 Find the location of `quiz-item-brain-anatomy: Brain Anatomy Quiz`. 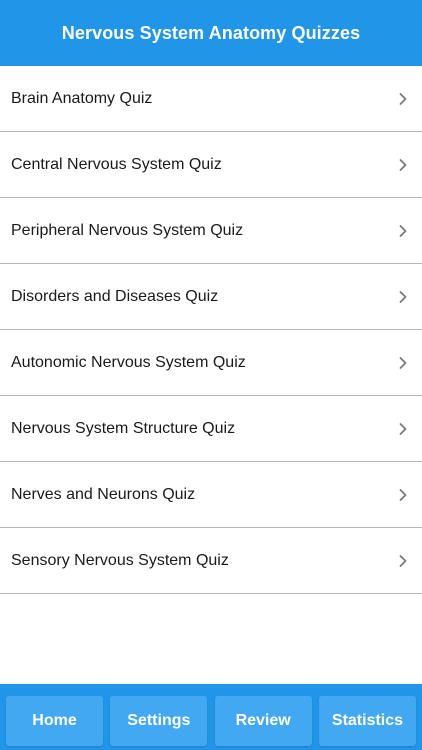

quiz-item-brain-anatomy: Brain Anatomy Quiz is located at coordinates (211, 99).